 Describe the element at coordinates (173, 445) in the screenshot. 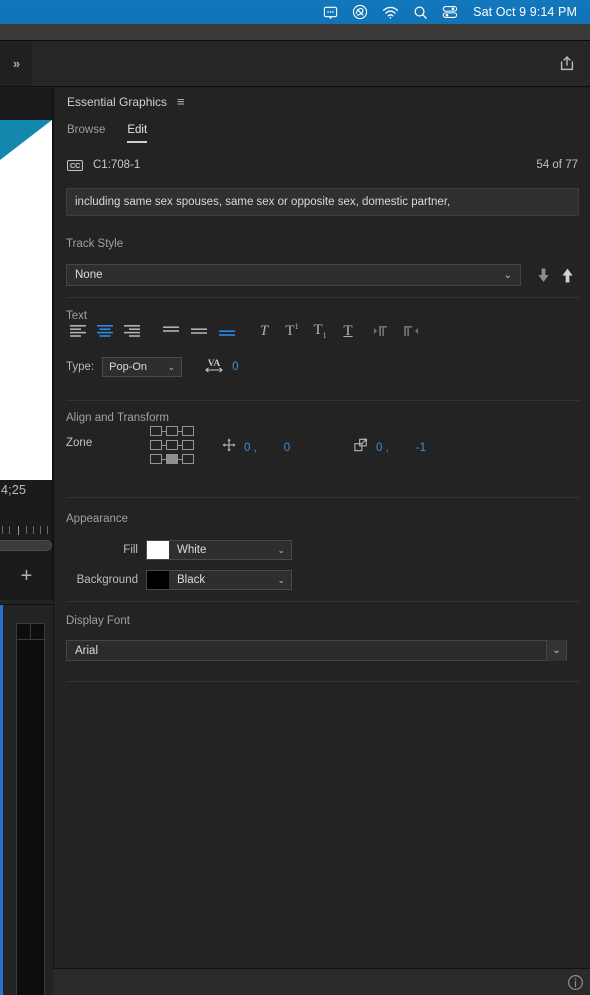

I see `zone-grid` at that location.